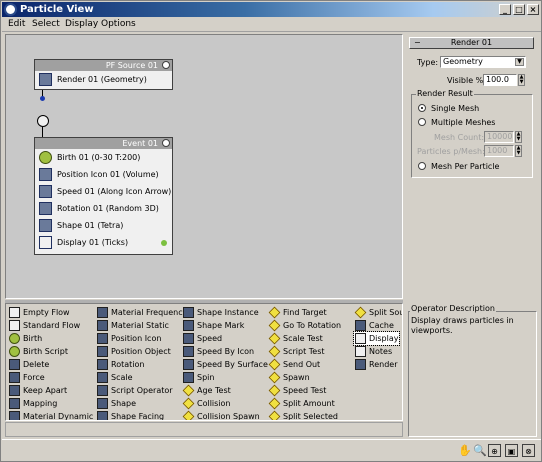 Image resolution: width=542 pixels, height=462 pixels. I want to click on depot-item: Force, so click(26, 377).